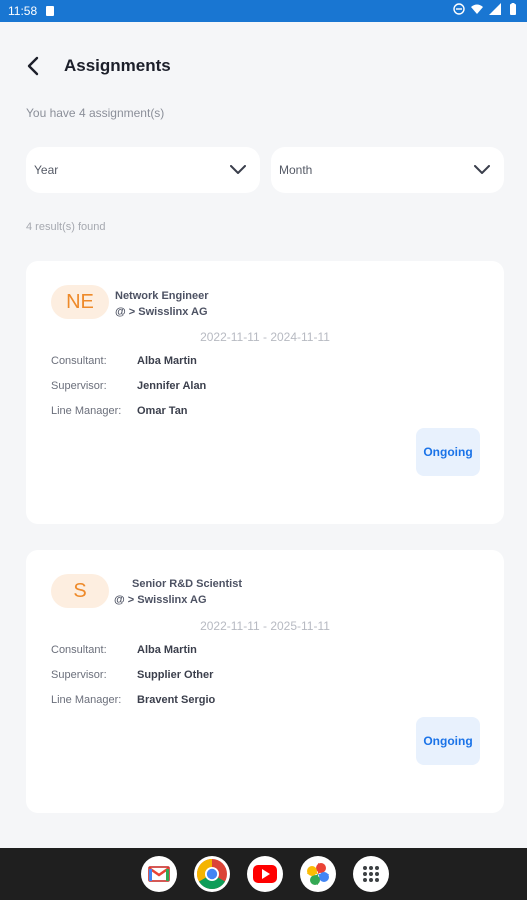  What do you see at coordinates (162, 304) in the screenshot?
I see `assignment-role: Network Engineer @ > Swisslinx AG` at bounding box center [162, 304].